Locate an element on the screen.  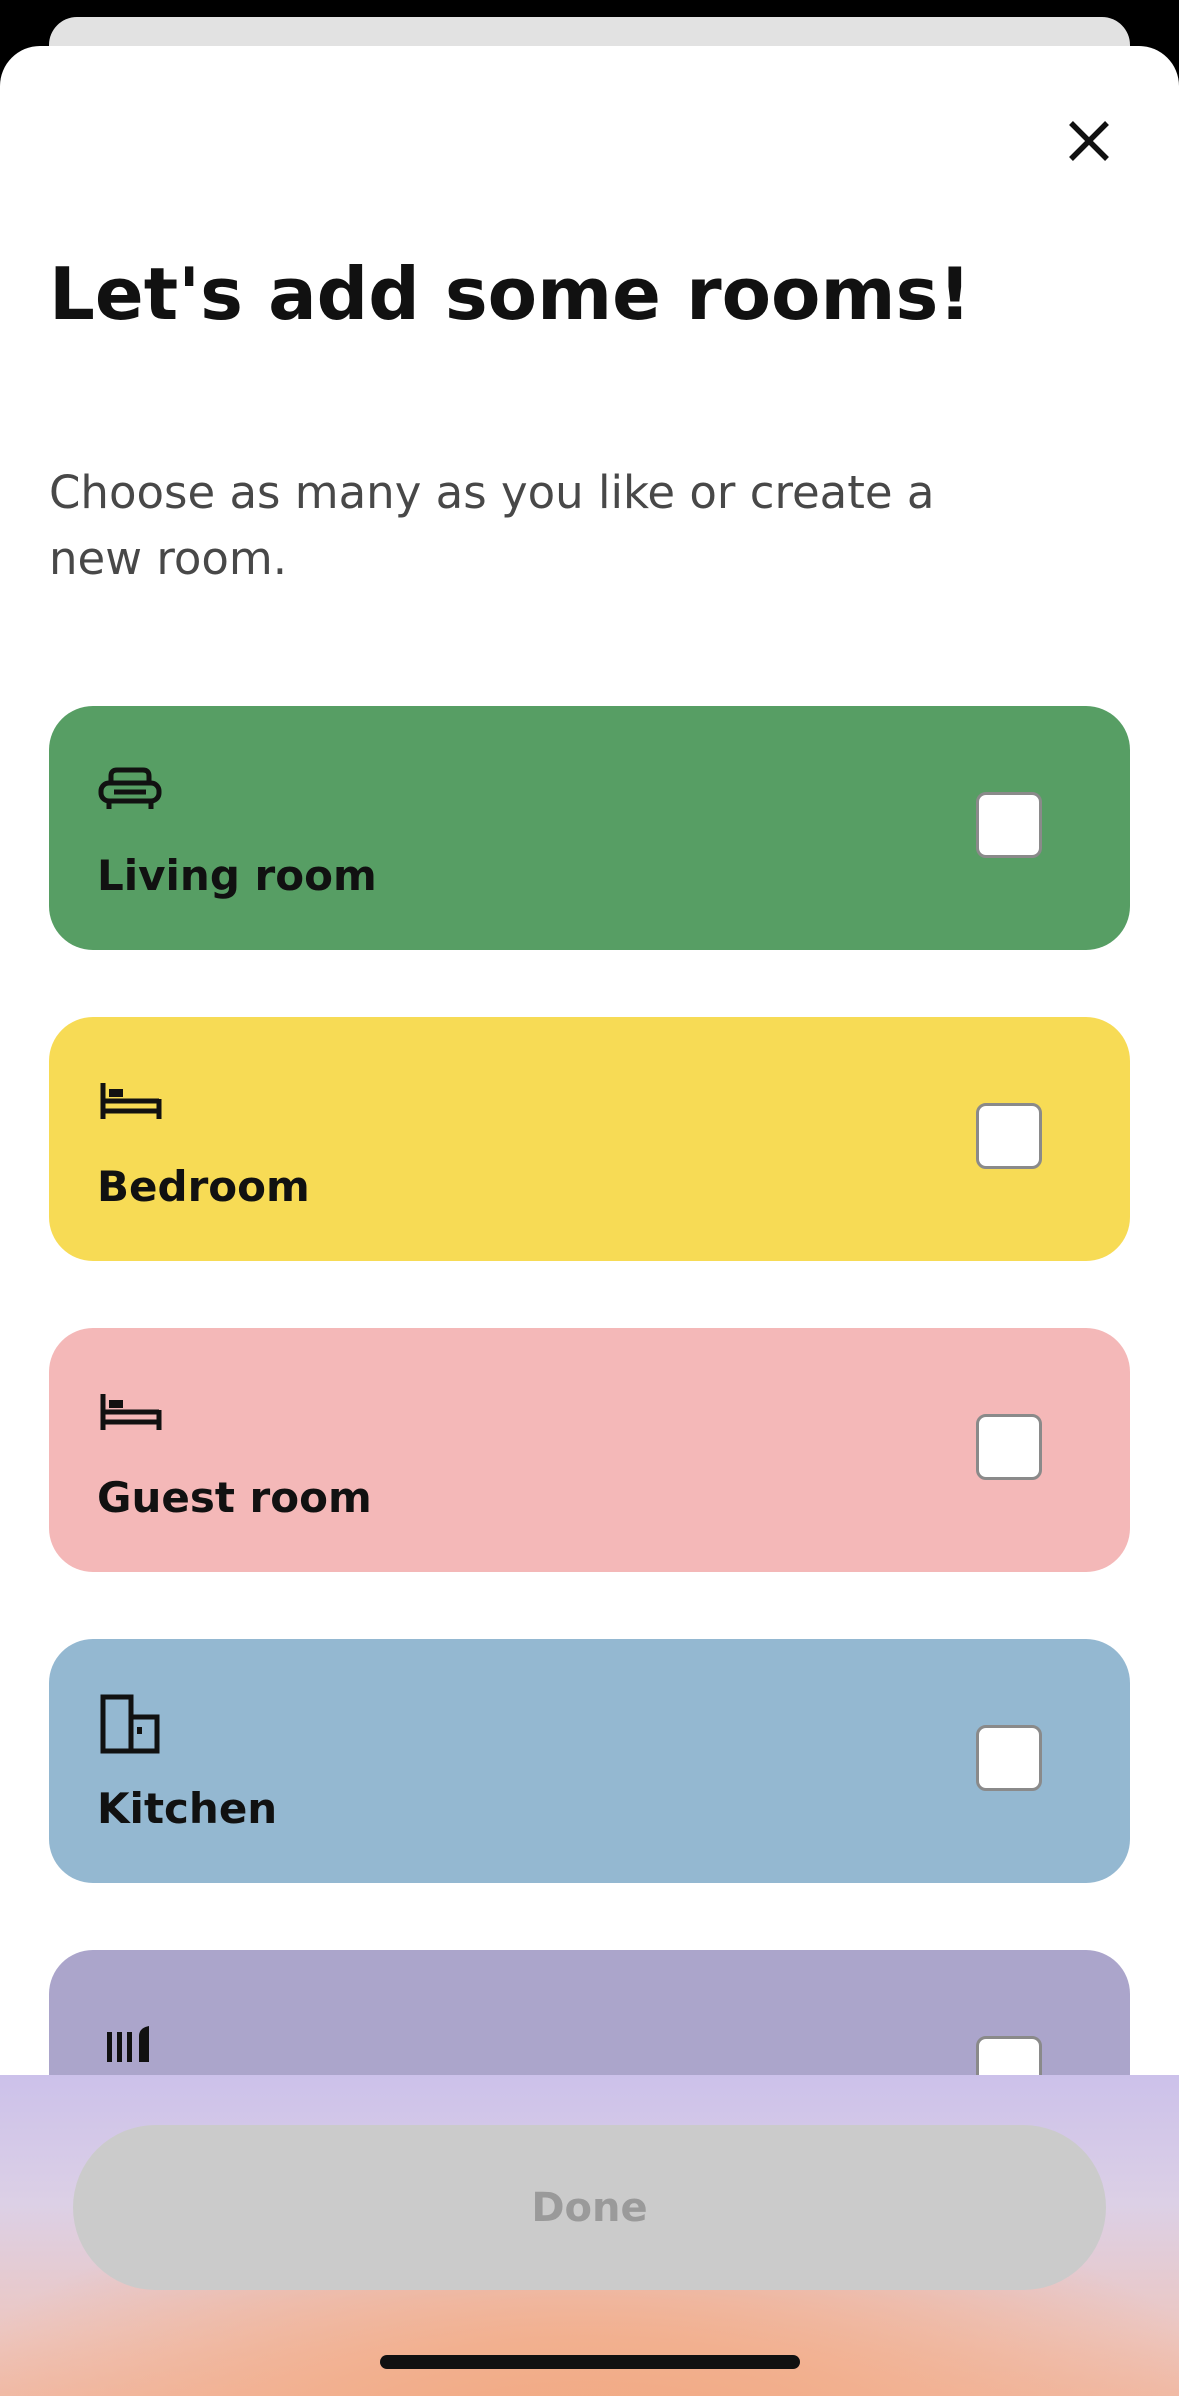
room-checkbox-bedroom is located at coordinates (1009, 1136).